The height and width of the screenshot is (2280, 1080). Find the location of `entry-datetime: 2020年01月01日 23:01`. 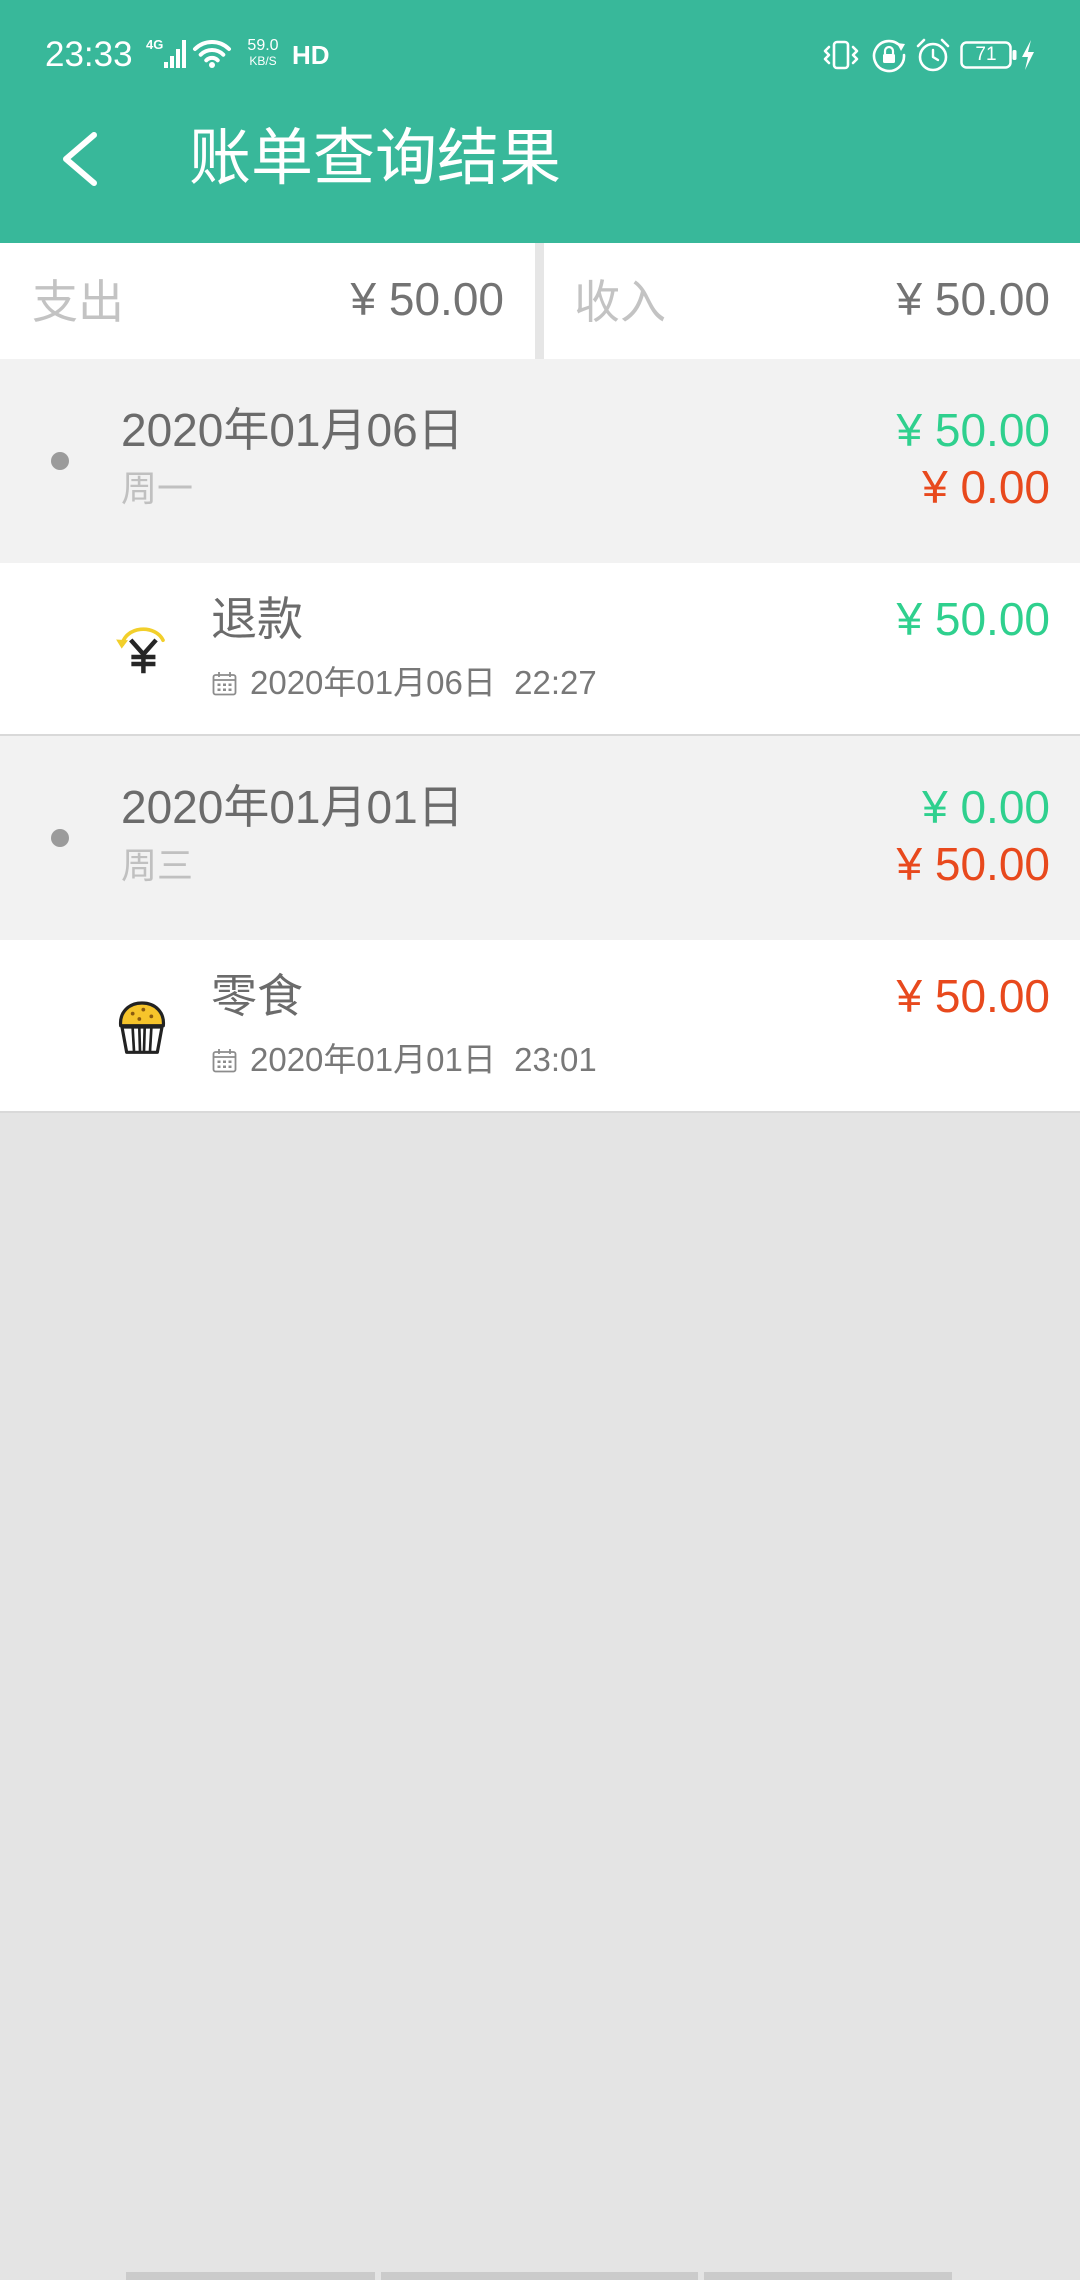

entry-datetime: 2020年01月01日 23:01 is located at coordinates (423, 1059).